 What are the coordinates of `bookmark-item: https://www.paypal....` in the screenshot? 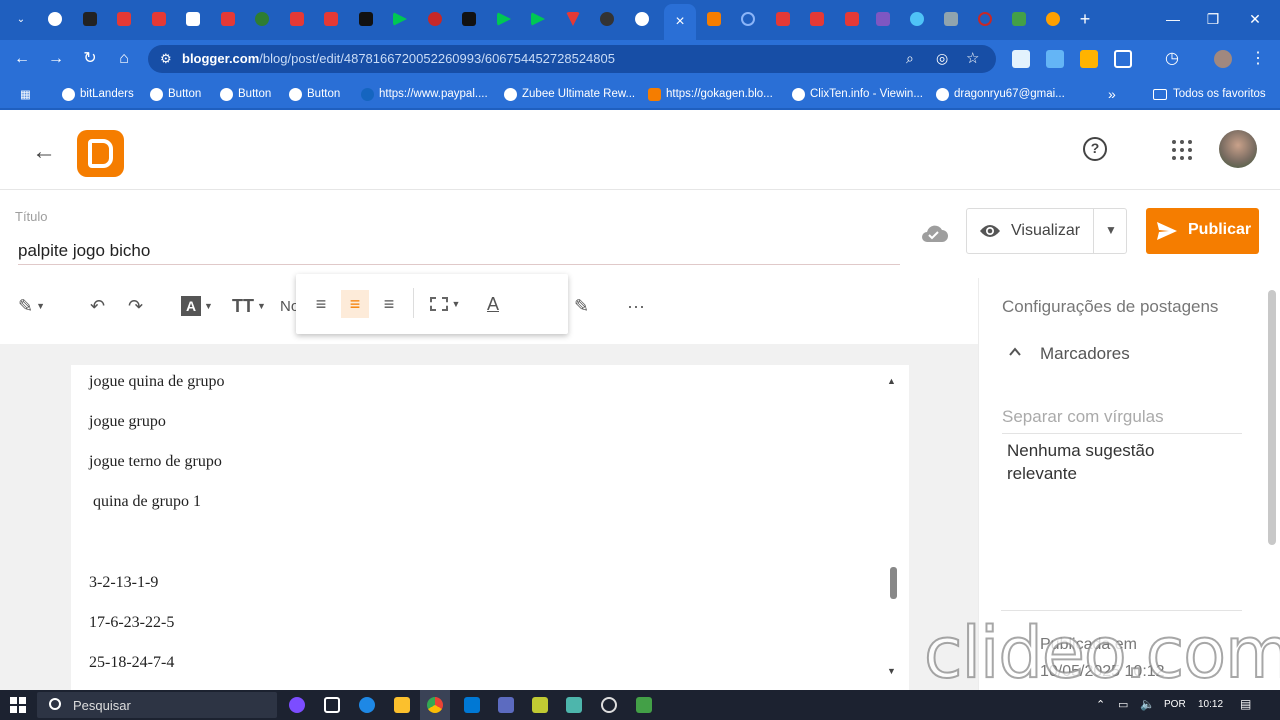 It's located at (424, 94).